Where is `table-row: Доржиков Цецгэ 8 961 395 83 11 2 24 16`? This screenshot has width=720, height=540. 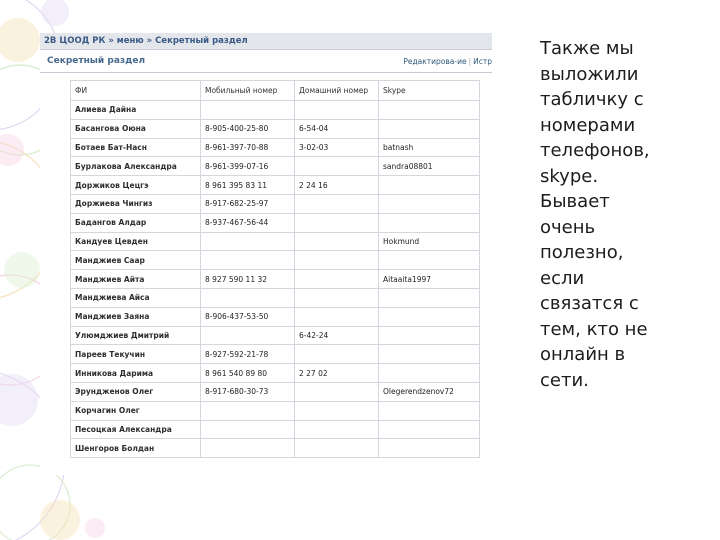
table-row: Доржиков Цецгэ 8 961 395 83 11 2 24 16 is located at coordinates (275, 185).